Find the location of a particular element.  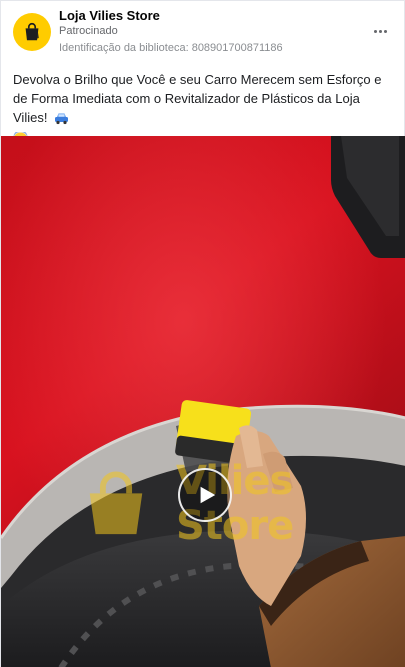

play-icon is located at coordinates (208, 495).